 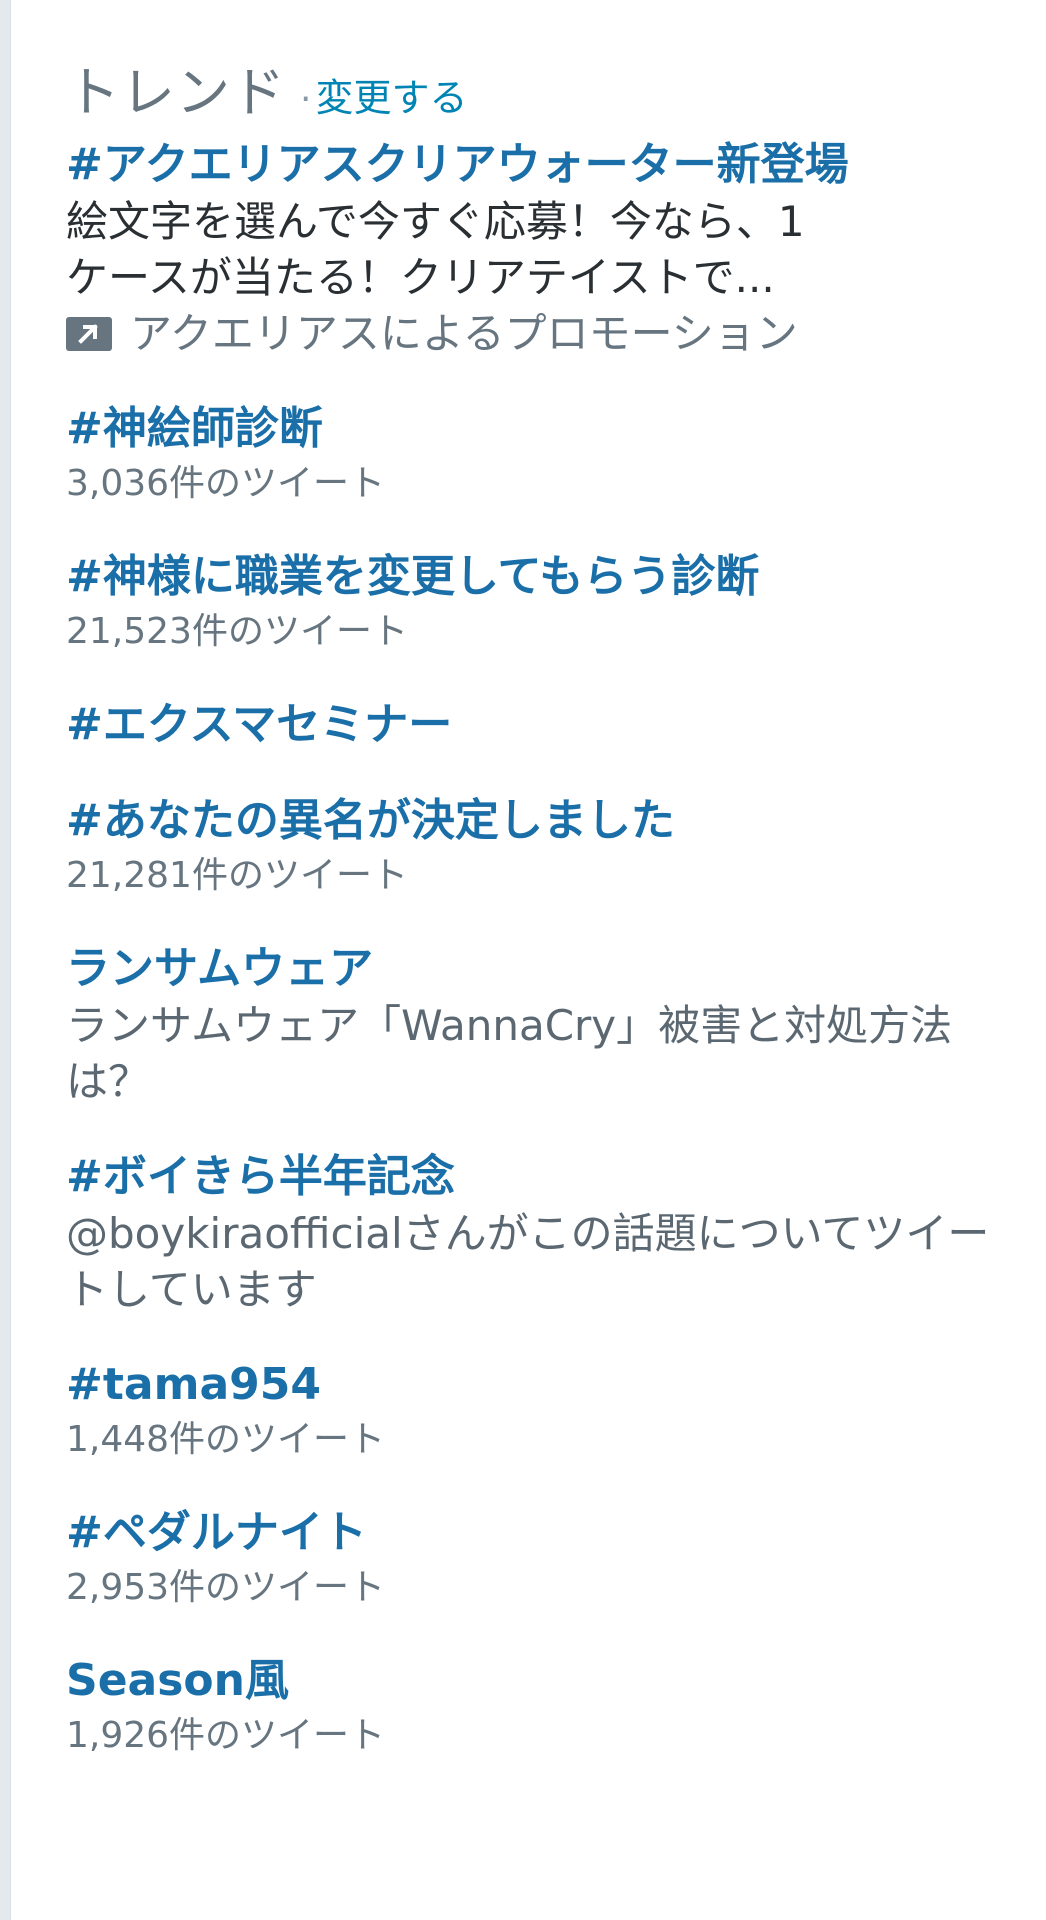 I want to click on trend-name: ランサムウェア, so click(x=536, y=969).